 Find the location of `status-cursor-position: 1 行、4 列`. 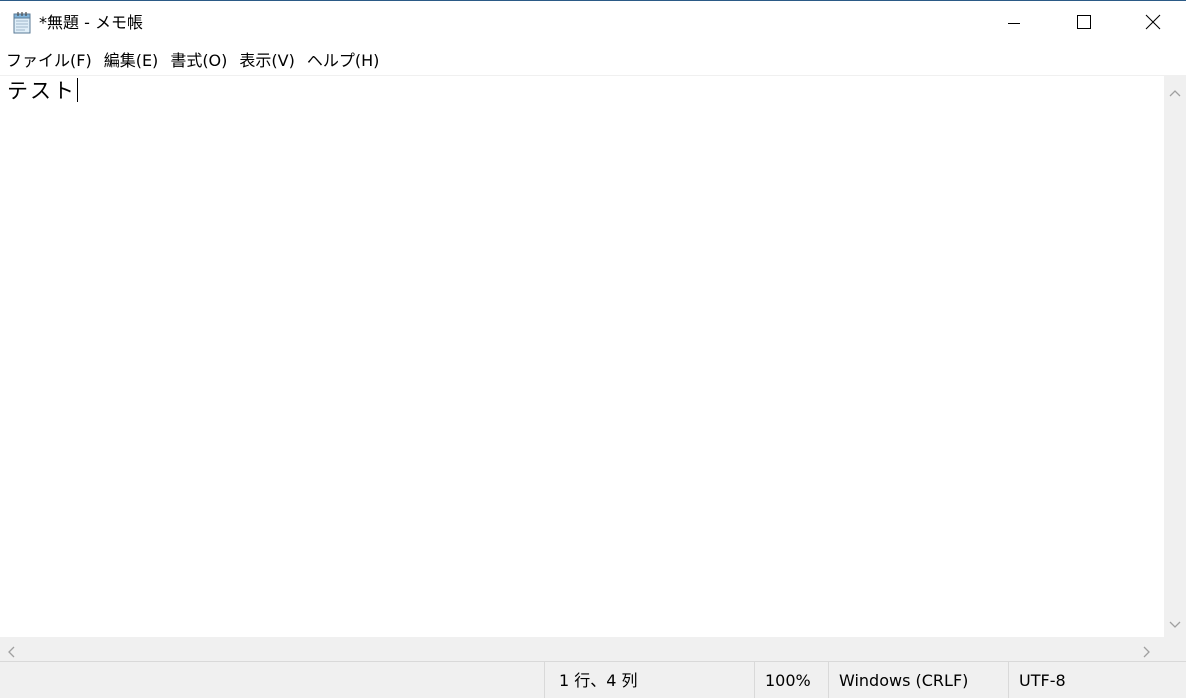

status-cursor-position: 1 行、4 列 is located at coordinates (649, 680).